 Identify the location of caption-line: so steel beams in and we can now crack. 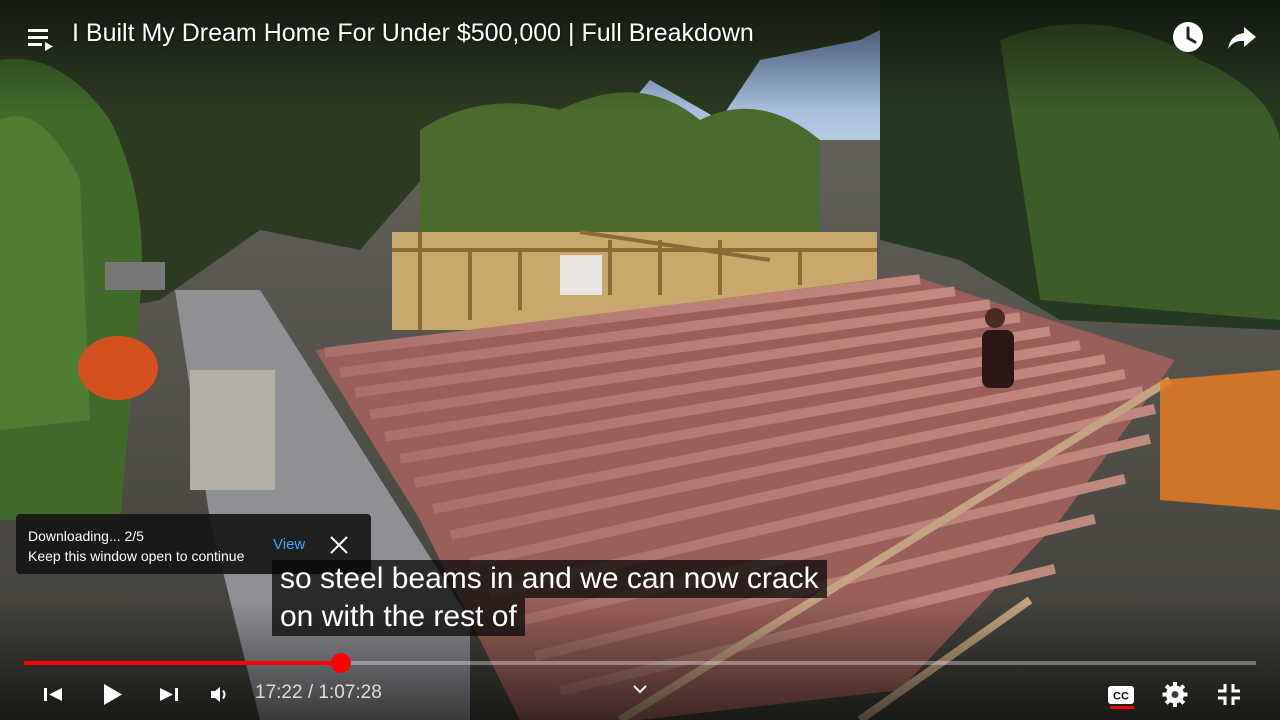
(549, 579).